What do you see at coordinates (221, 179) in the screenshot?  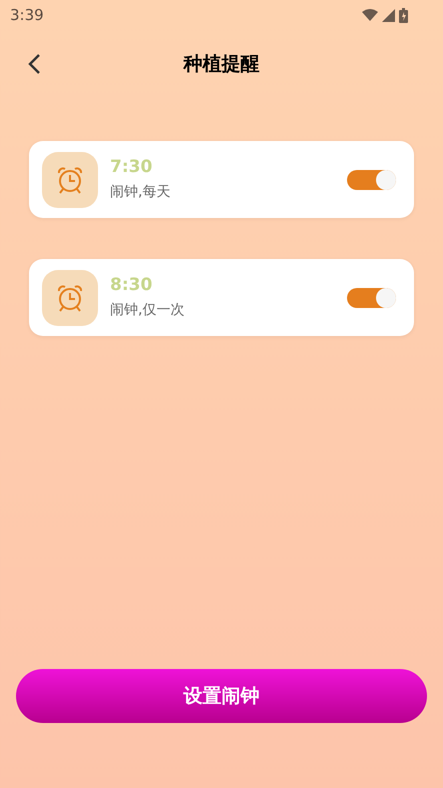 I see `alarm-card: 7:30 闹钟,每天` at bounding box center [221, 179].